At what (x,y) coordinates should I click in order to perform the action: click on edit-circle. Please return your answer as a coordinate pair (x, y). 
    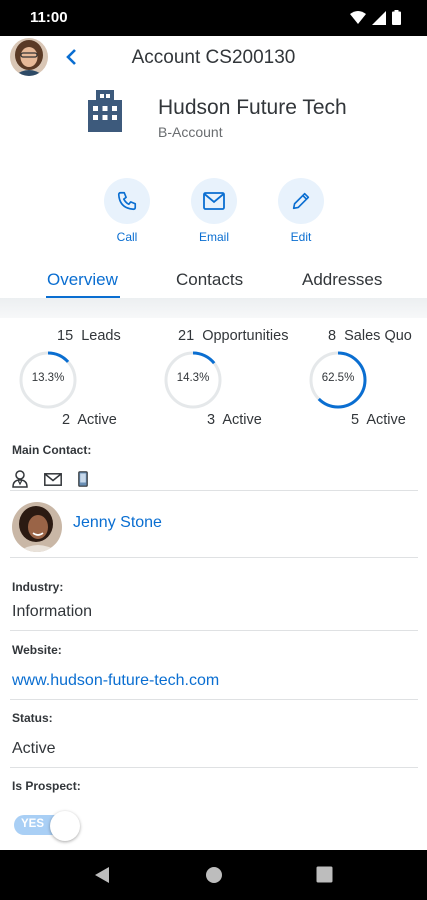
    Looking at the image, I should click on (301, 201).